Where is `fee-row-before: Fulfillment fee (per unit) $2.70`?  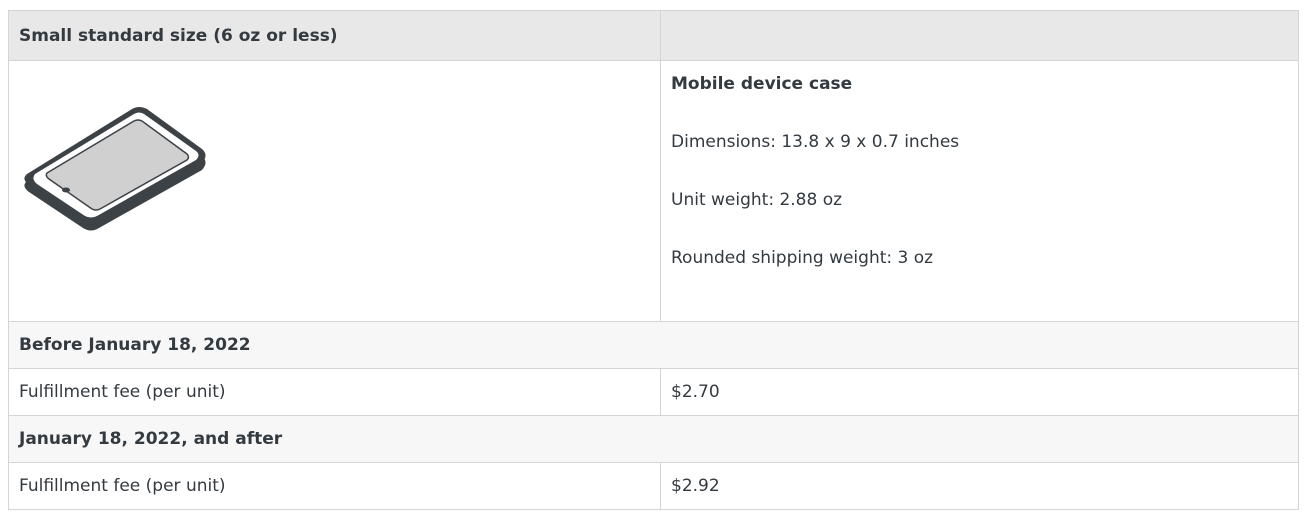 fee-row-before: Fulfillment fee (per unit) $2.70 is located at coordinates (653, 392).